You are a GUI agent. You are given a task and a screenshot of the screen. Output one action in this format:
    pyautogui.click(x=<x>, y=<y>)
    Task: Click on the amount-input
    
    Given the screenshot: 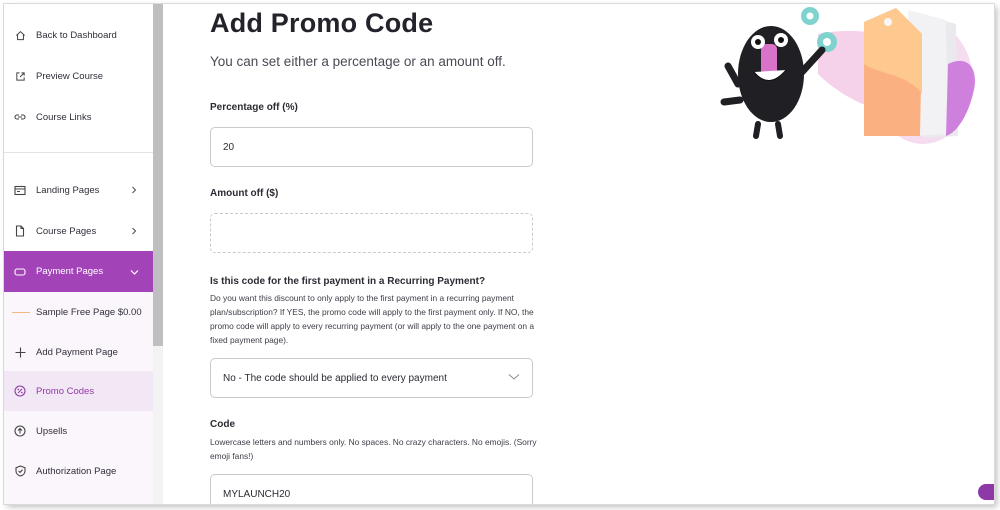 What is the action you would take?
    pyautogui.click(x=371, y=233)
    